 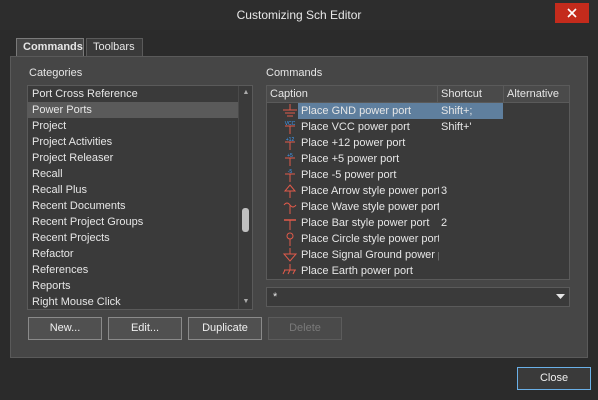 I want to click on command-row: Place Circle style power port, so click(x=418, y=239).